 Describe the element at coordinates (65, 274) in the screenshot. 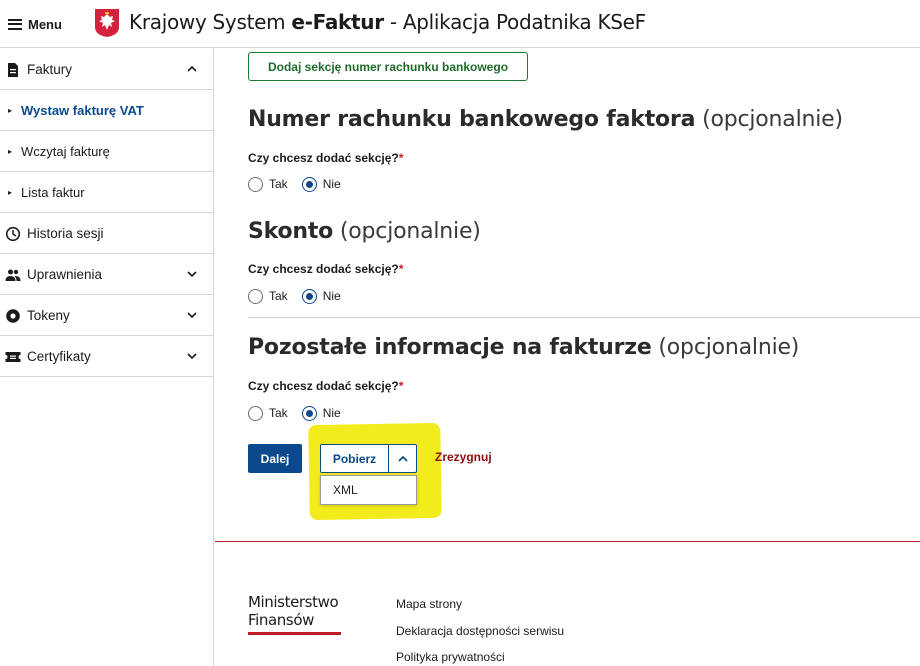

I see `sidebar-item-label: Uprawnienia` at that location.